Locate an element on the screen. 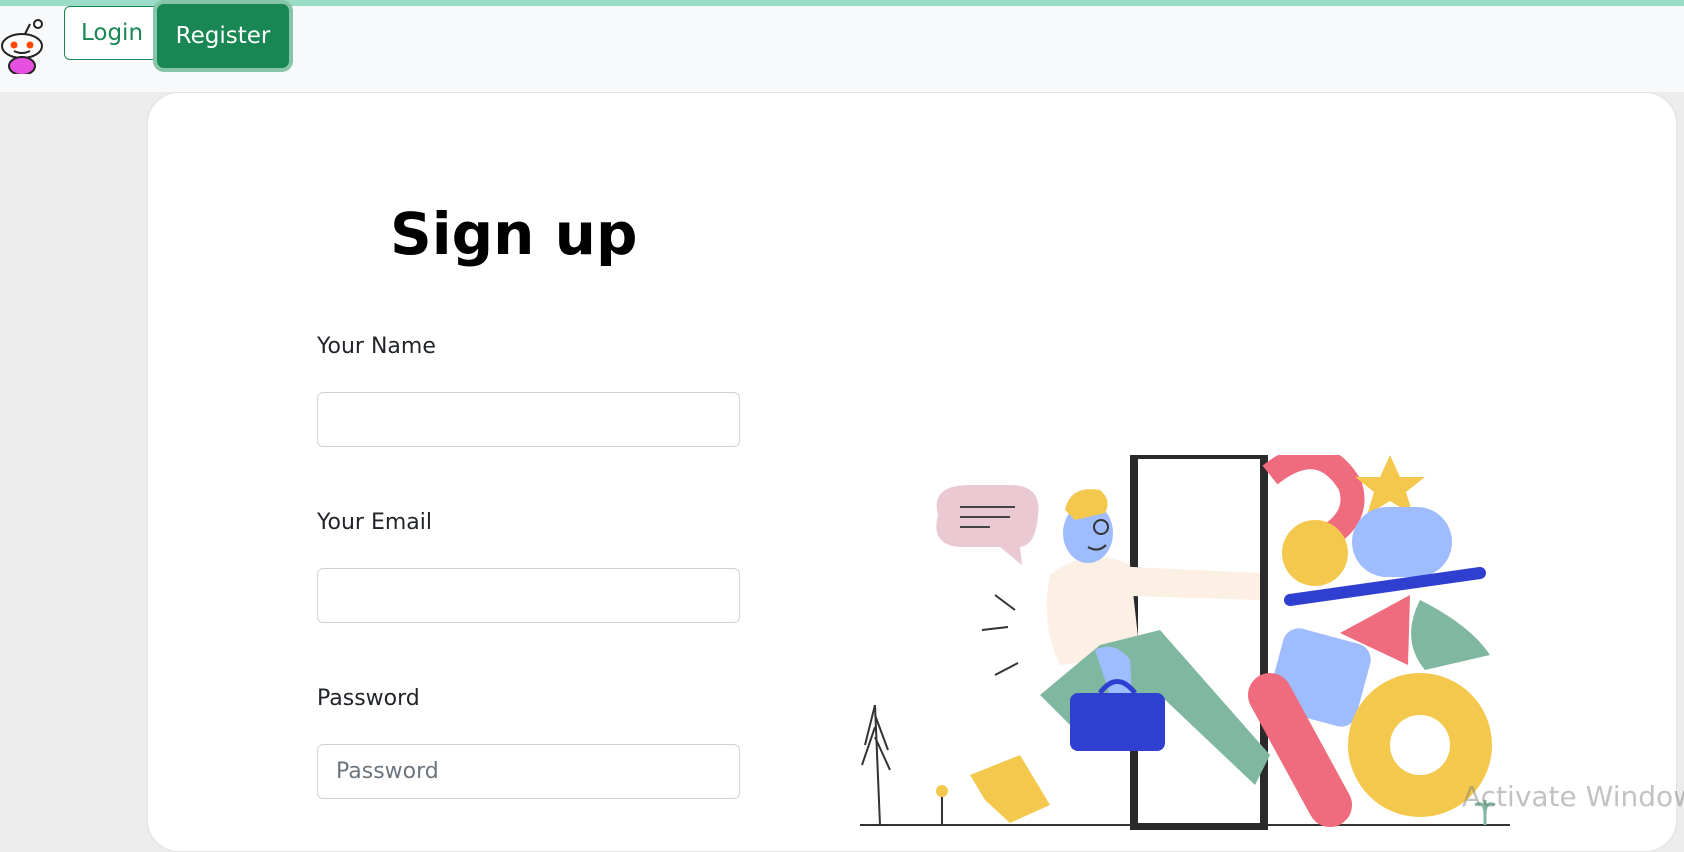  email-input is located at coordinates (528, 595).